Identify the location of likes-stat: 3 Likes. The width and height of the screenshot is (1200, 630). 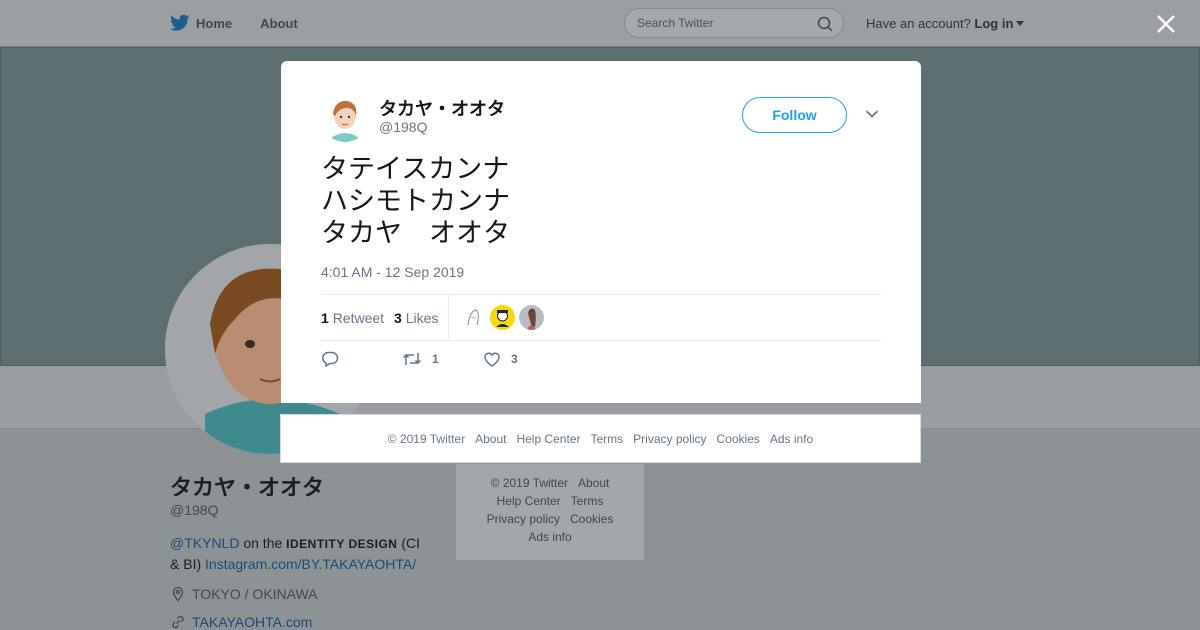
(416, 318).